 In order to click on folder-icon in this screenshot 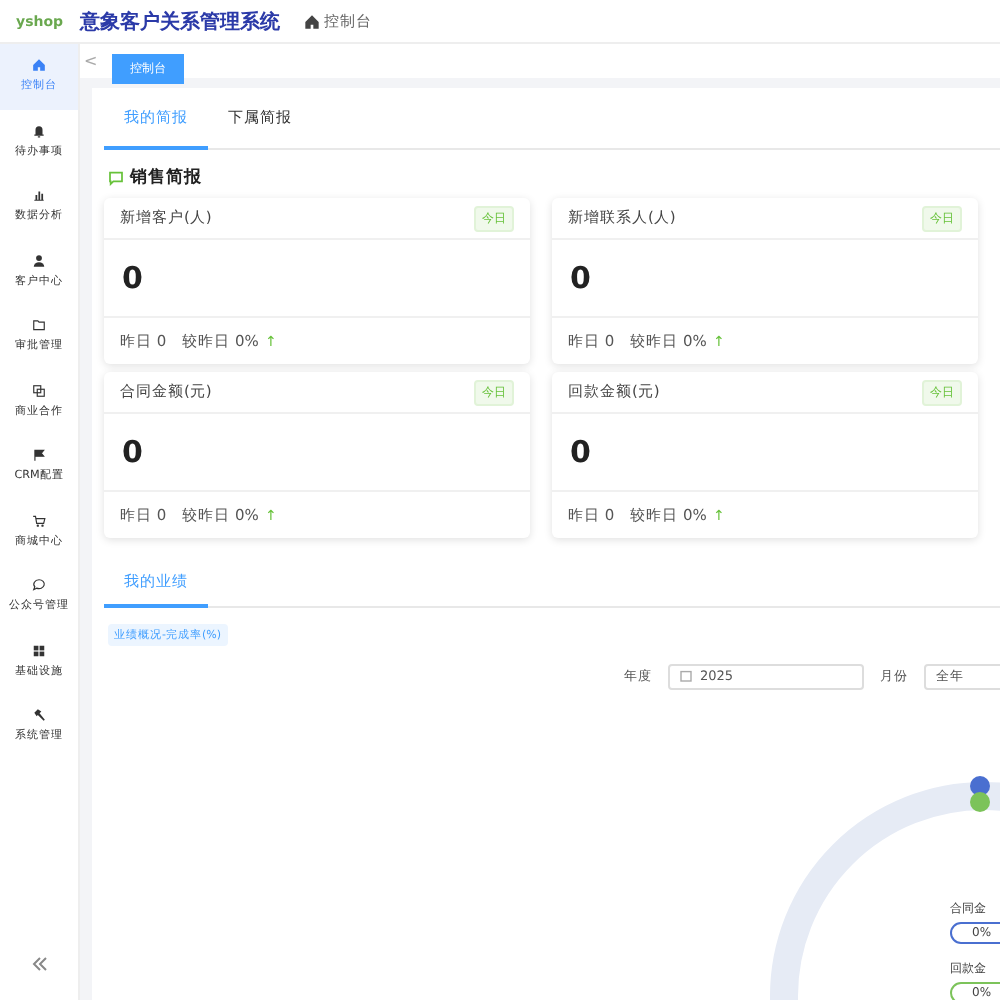, I will do `click(39, 325)`.